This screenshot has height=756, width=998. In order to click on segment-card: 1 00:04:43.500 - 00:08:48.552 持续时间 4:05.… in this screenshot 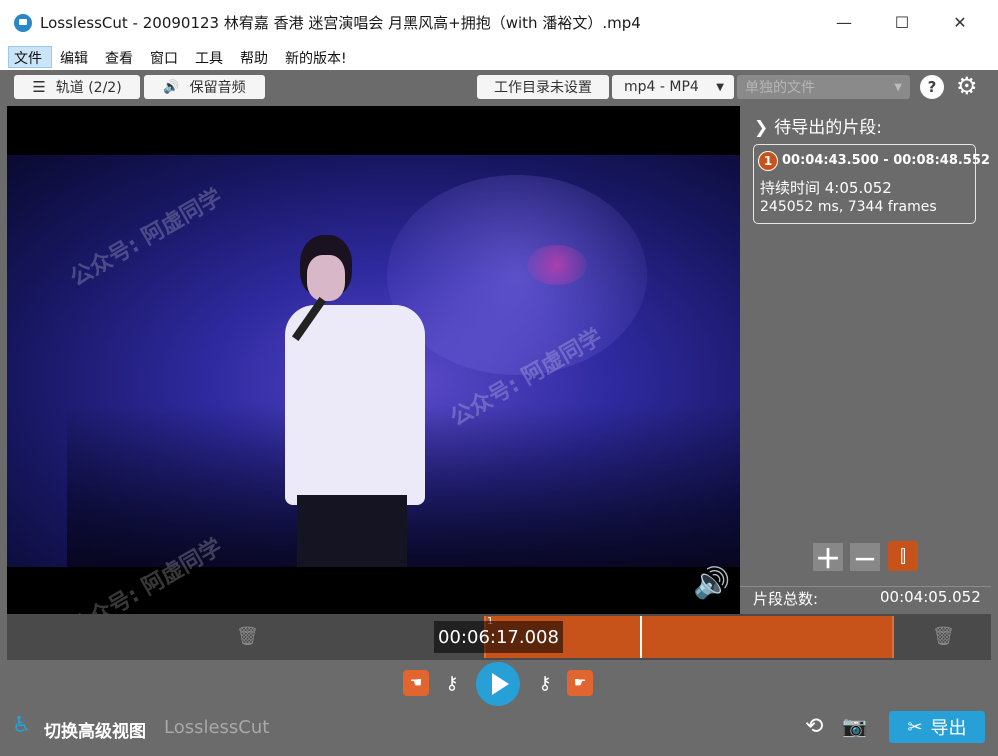, I will do `click(871, 184)`.